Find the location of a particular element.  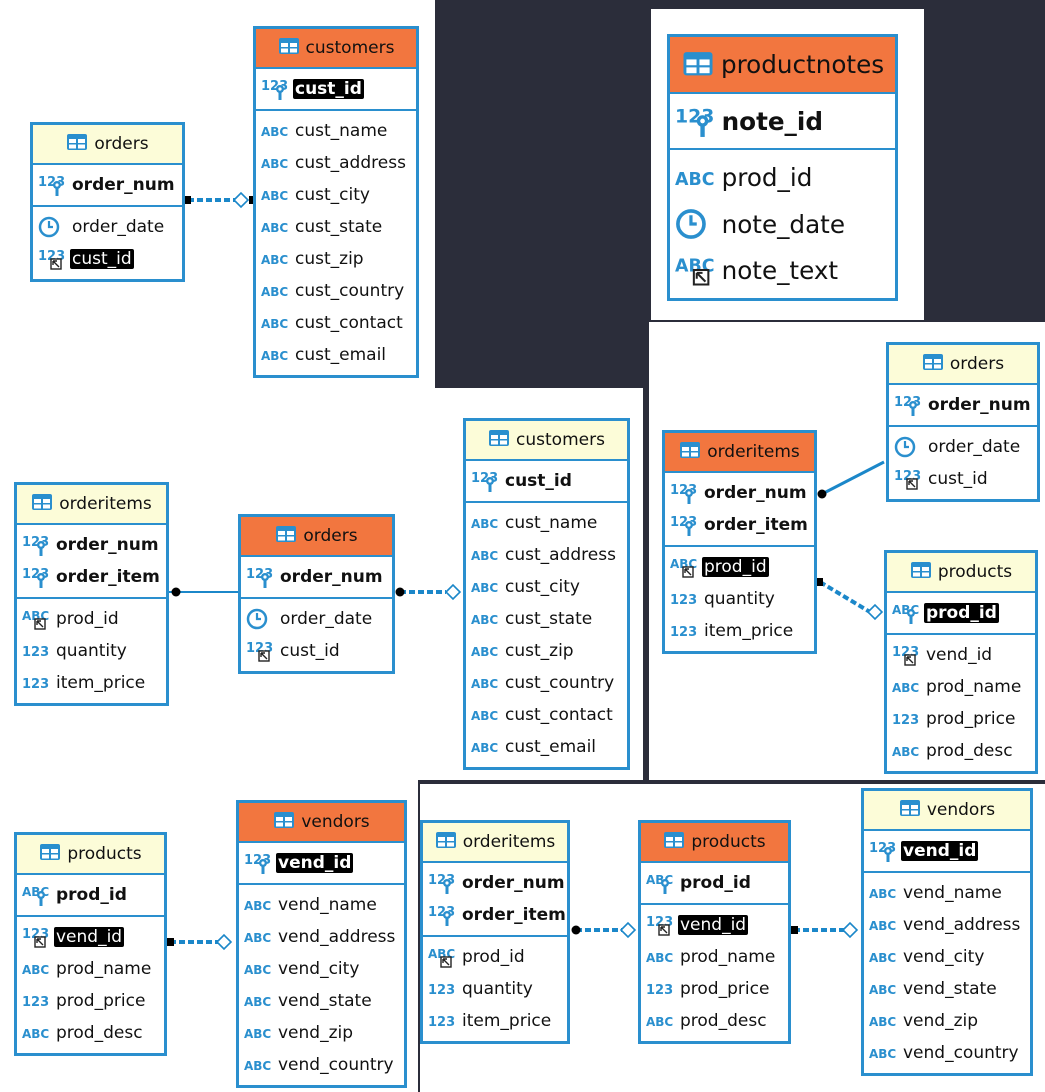

column-row: note_date is located at coordinates (782, 224).